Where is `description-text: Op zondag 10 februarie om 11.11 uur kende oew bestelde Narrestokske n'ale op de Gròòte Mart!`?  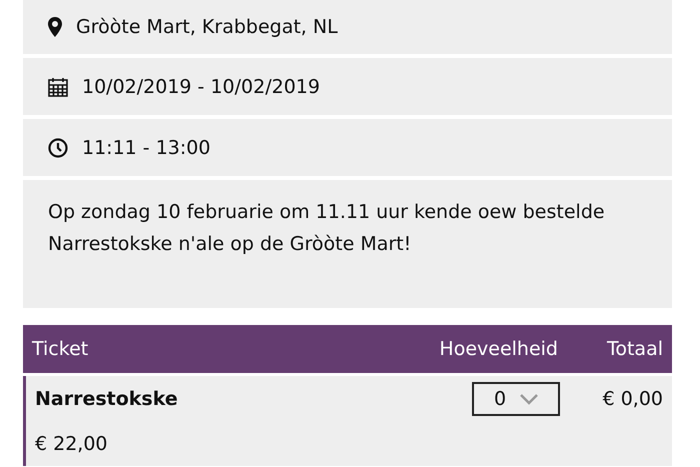
description-text: Op zondag 10 februarie om 11.11 uur kende oew bestelde Narrestokske n'ale op de Gròòte Mart! is located at coordinates (327, 228).